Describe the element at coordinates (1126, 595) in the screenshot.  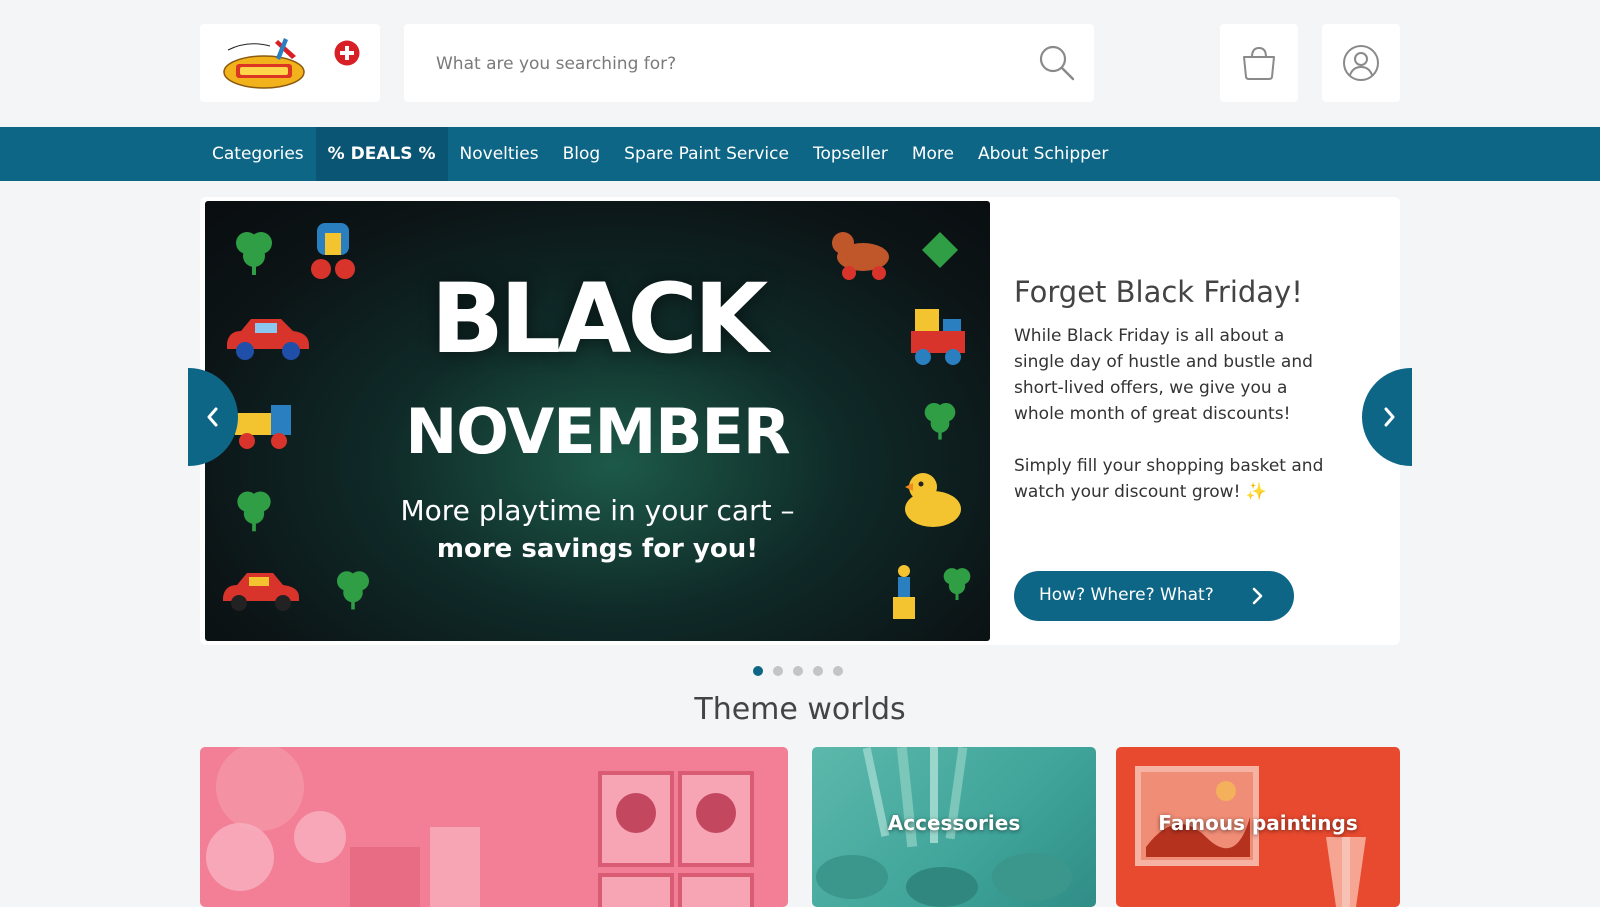
I see `button-label: How? Where? What?` at that location.